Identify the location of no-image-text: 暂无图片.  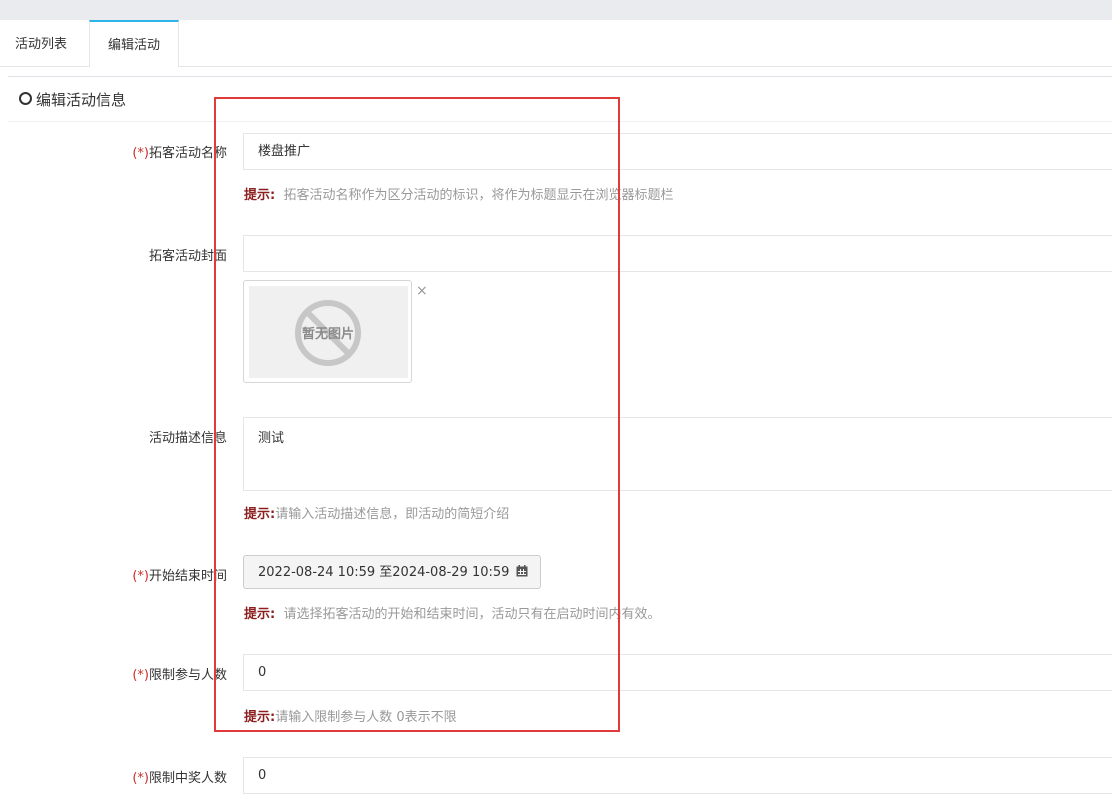
(328, 334).